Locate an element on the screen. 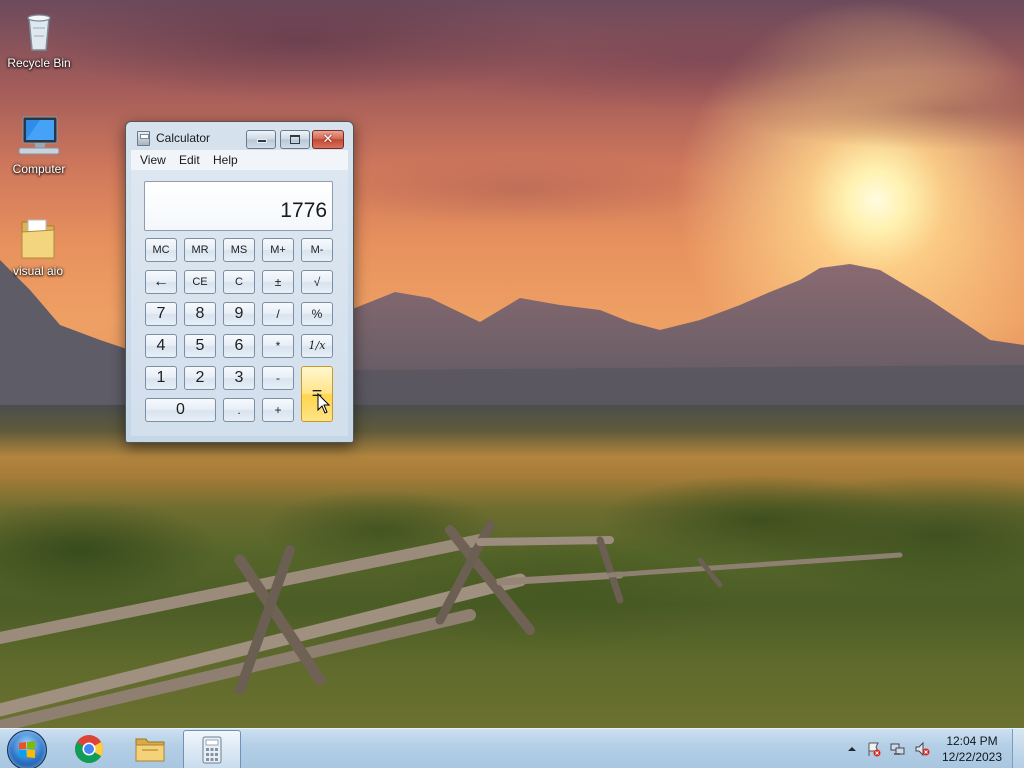 The height and width of the screenshot is (768, 1024). taskbar: 12:04 PM 12/22/2023 is located at coordinates (512, 748).